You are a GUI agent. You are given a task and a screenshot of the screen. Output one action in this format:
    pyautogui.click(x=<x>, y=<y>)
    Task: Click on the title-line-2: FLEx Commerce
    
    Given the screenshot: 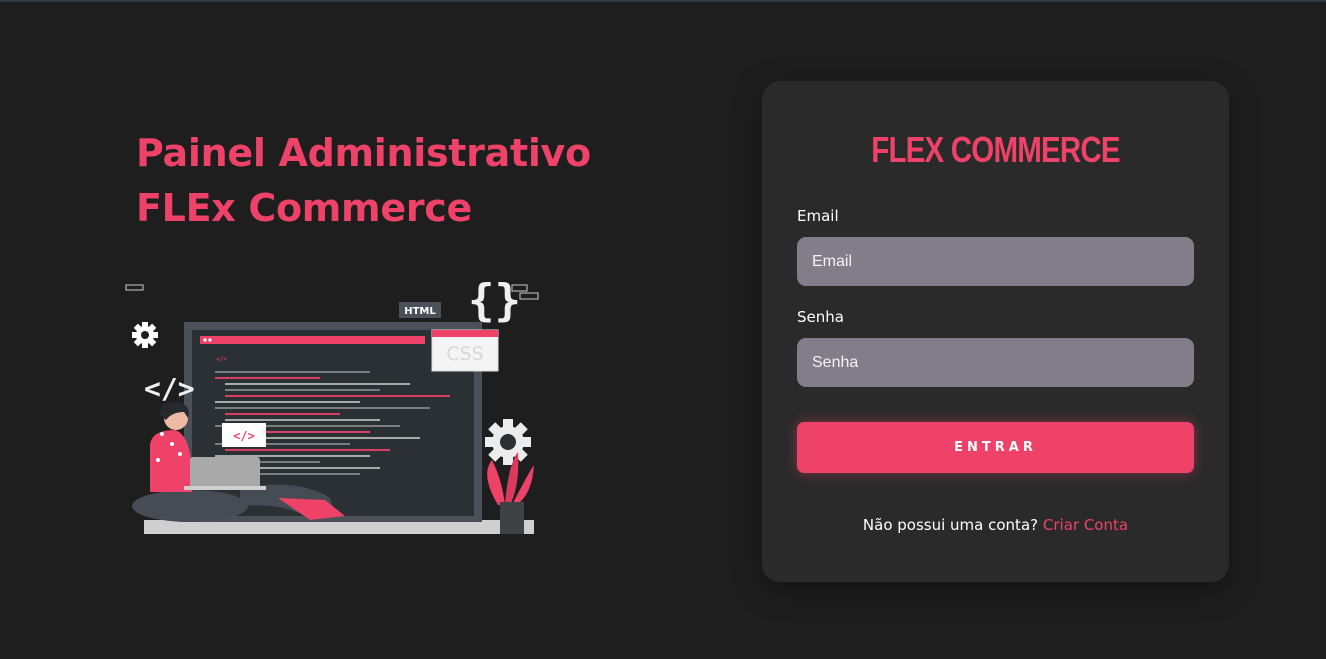 What is the action you would take?
    pyautogui.click(x=304, y=208)
    